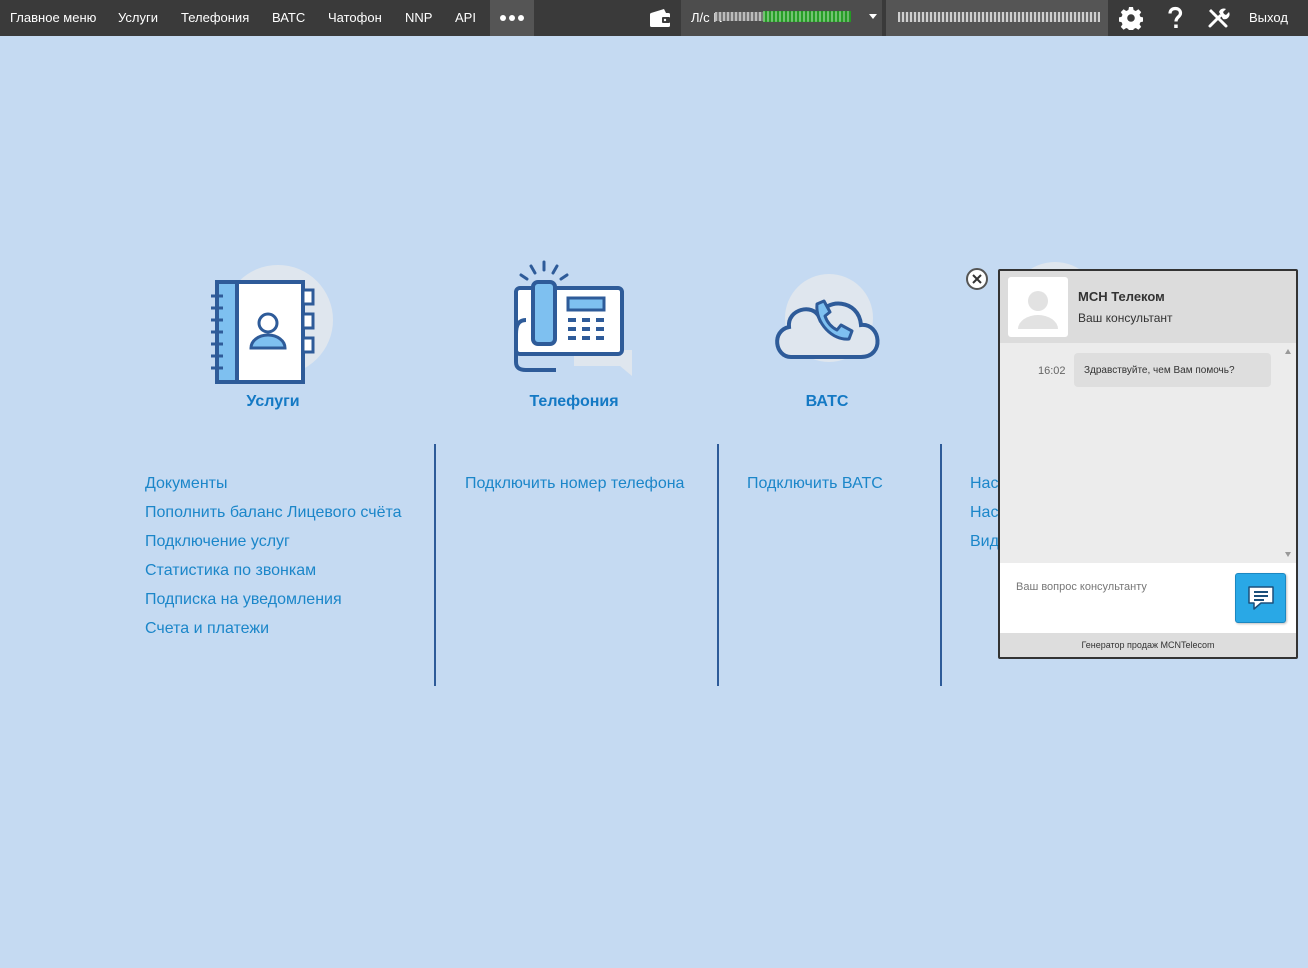 The height and width of the screenshot is (968, 1308). I want to click on chat-message-input, so click(1121, 587).